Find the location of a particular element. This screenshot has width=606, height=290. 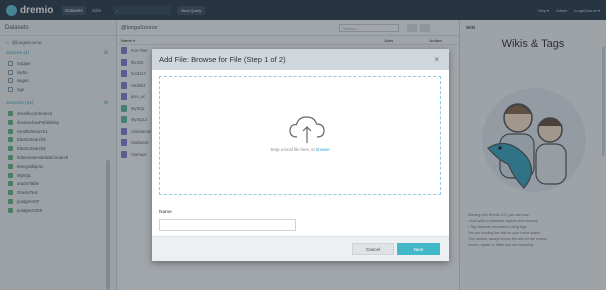

name-field-label: Name is located at coordinates (165, 212).